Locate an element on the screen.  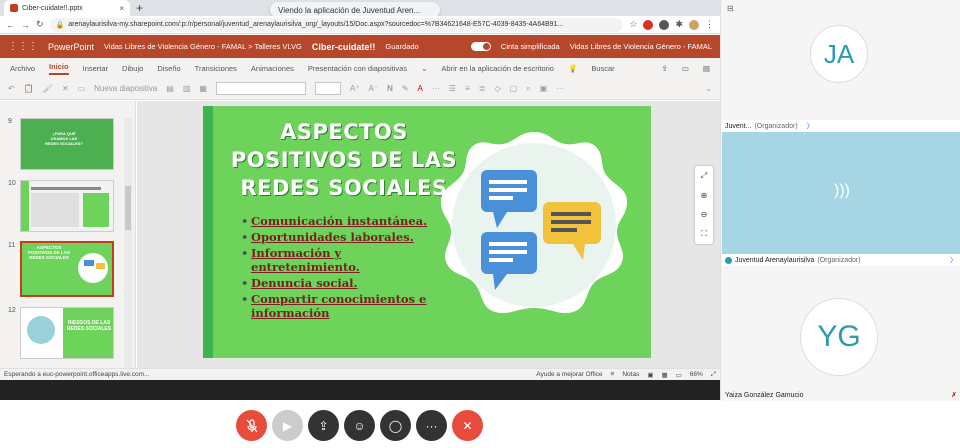
menu-dots-icon: ⋮ is located at coordinates (709, 24).